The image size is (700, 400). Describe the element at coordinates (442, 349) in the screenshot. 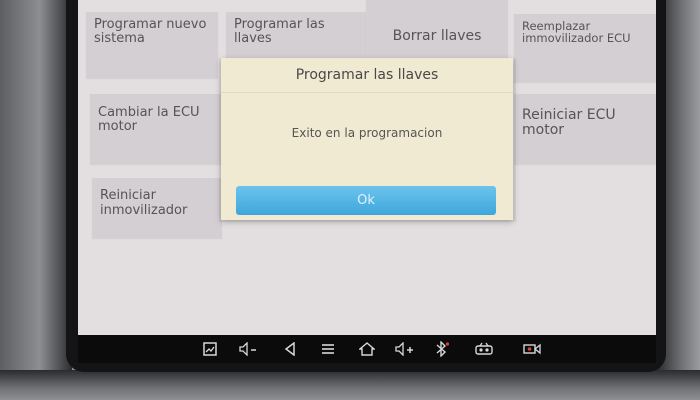

I see `bluetooth-icon` at that location.